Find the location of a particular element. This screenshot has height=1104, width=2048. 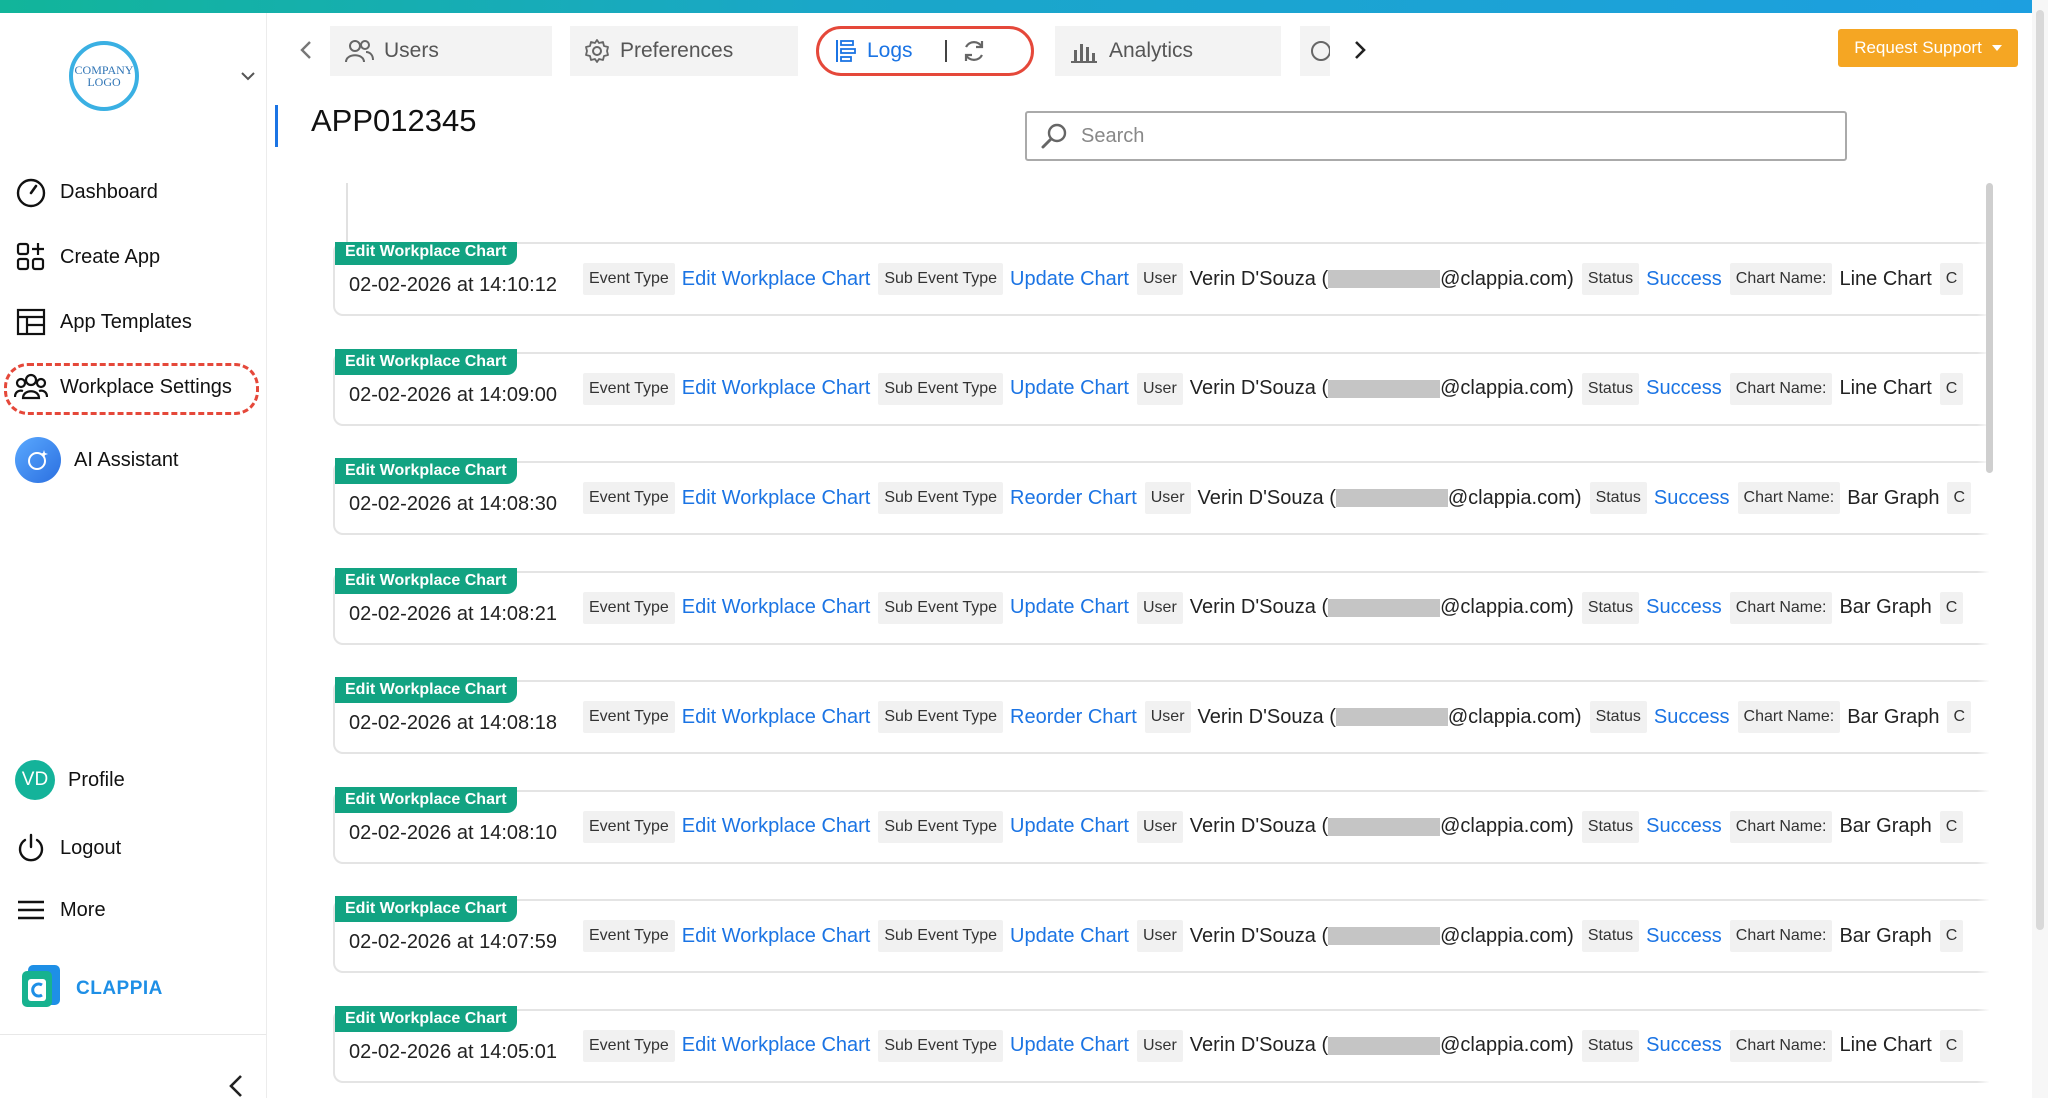

company-logo: COMPANY LOGO is located at coordinates (104, 76).